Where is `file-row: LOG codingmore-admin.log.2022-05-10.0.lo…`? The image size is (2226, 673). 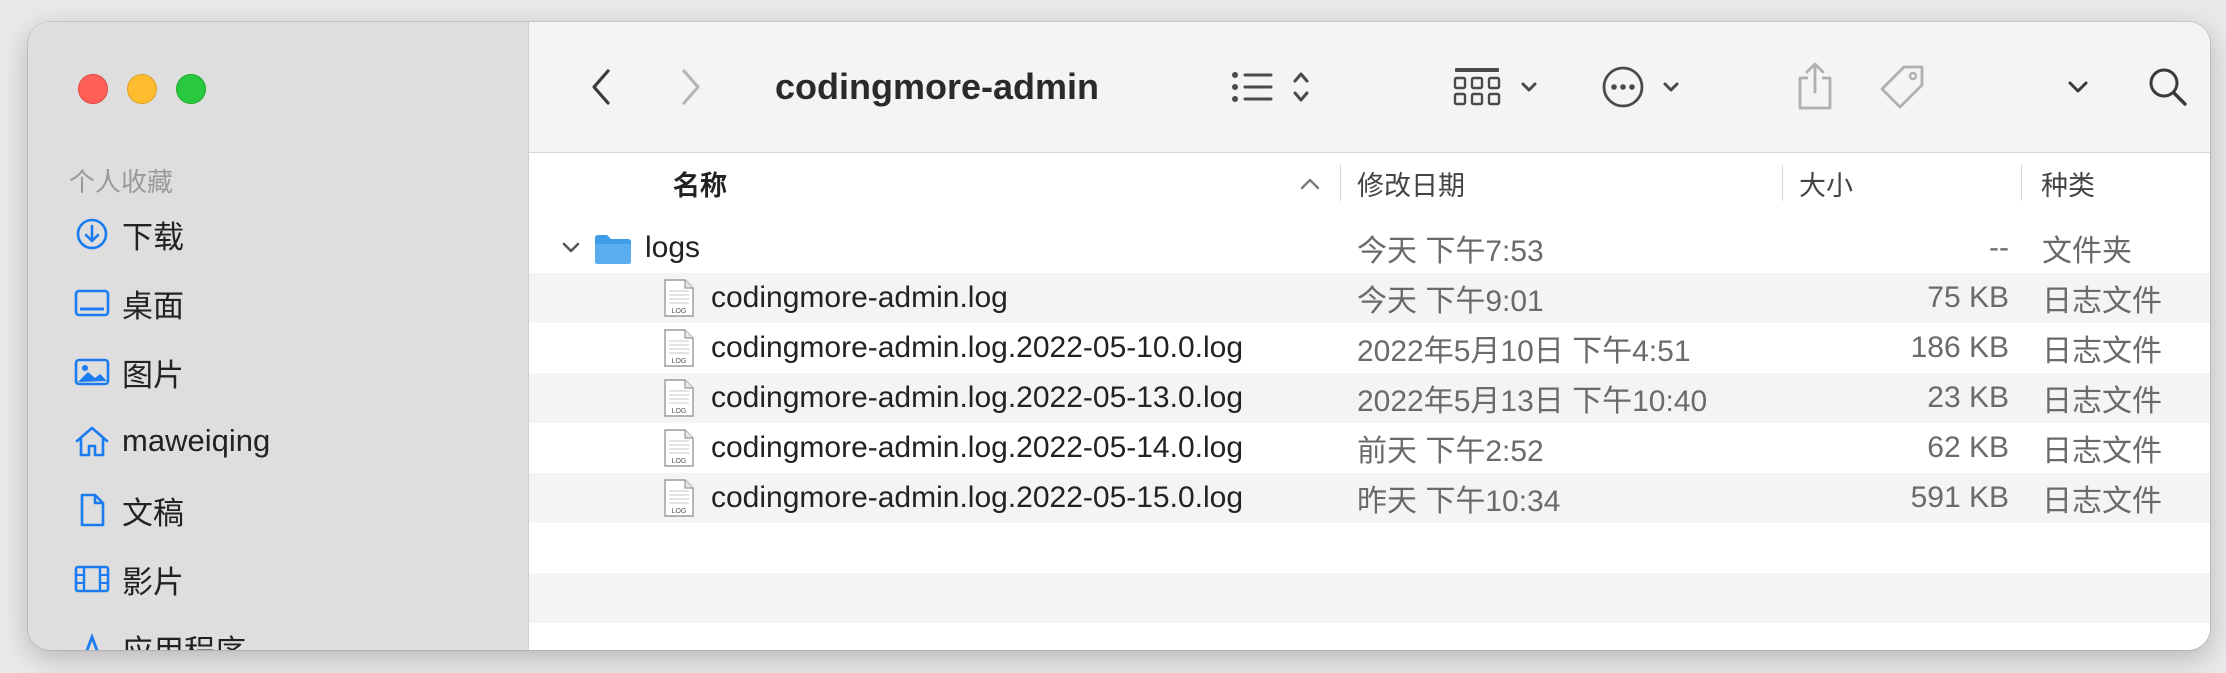 file-row: LOG codingmore-admin.log.2022-05-10.0.lo… is located at coordinates (1369, 348).